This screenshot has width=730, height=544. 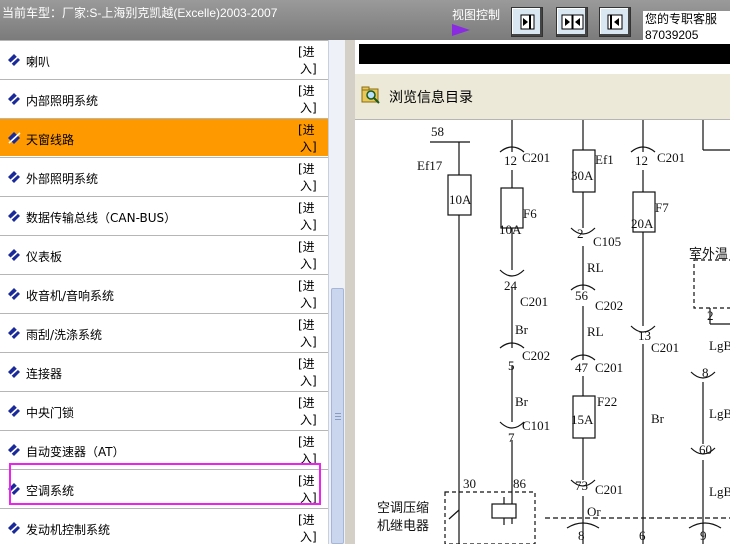 I want to click on diagram-label: F7, so click(x=662, y=207).